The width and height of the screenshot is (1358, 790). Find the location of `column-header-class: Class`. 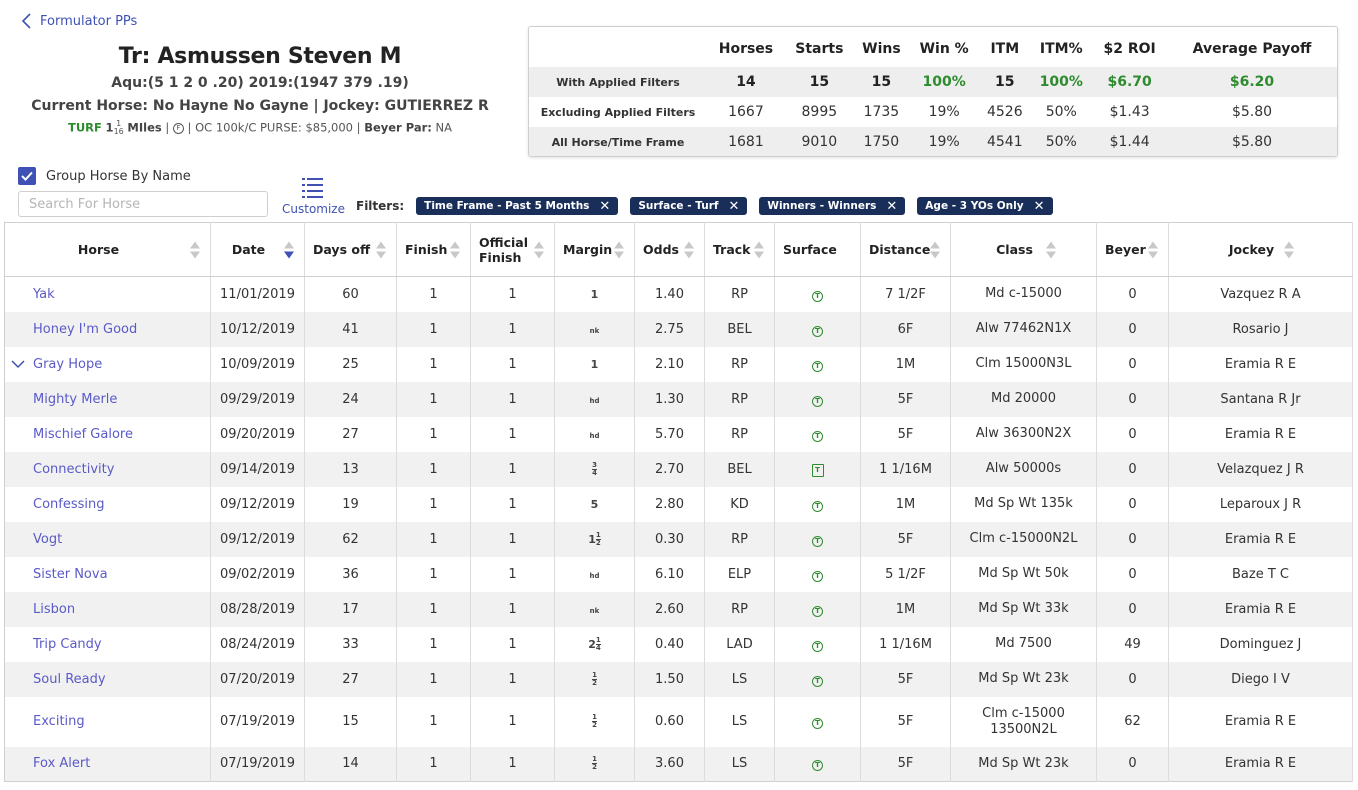

column-header-class: Class is located at coordinates (1023, 249).